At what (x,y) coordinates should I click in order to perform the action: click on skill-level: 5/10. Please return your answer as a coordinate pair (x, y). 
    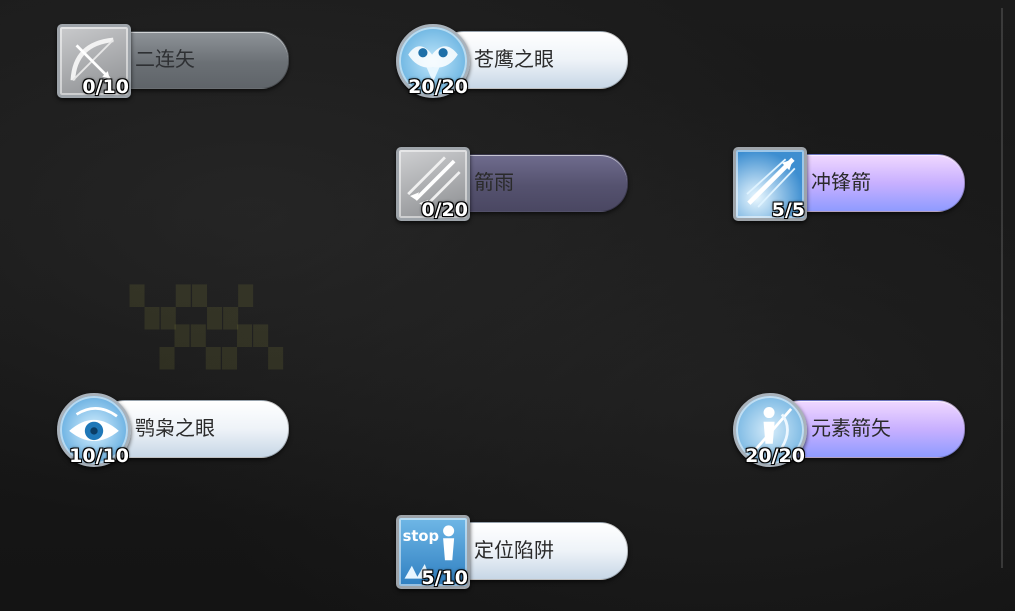
    Looking at the image, I should click on (444, 578).